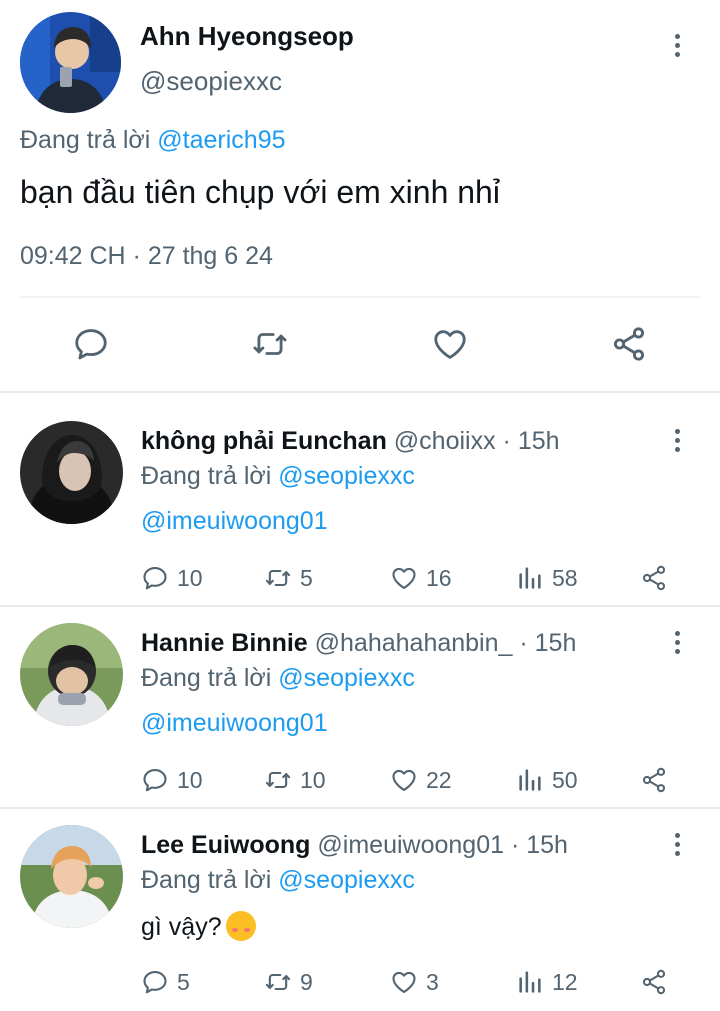 Image resolution: width=720 pixels, height=1011 pixels. Describe the element at coordinates (410, 845) in the screenshot. I see `author-handle: @imeuiwoong01` at that location.